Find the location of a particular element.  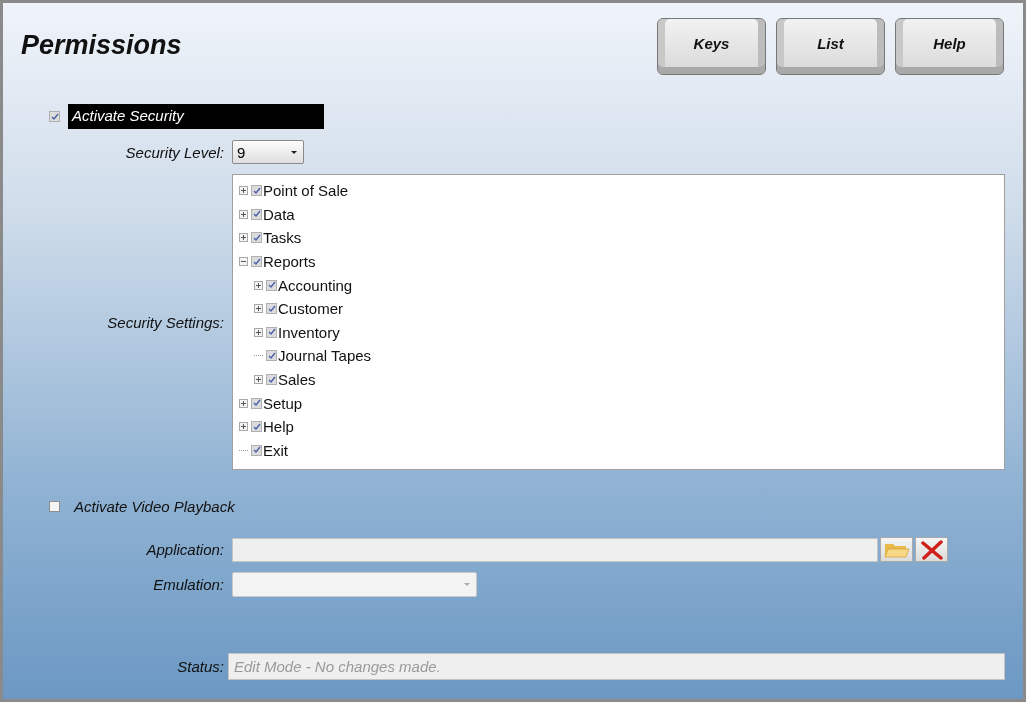

tree-item: Reports is located at coordinates (289, 262).